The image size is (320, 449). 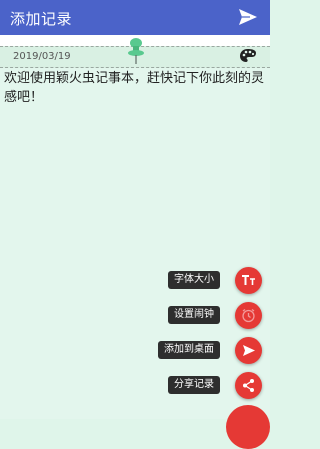 I want to click on alarm-button, so click(x=248, y=315).